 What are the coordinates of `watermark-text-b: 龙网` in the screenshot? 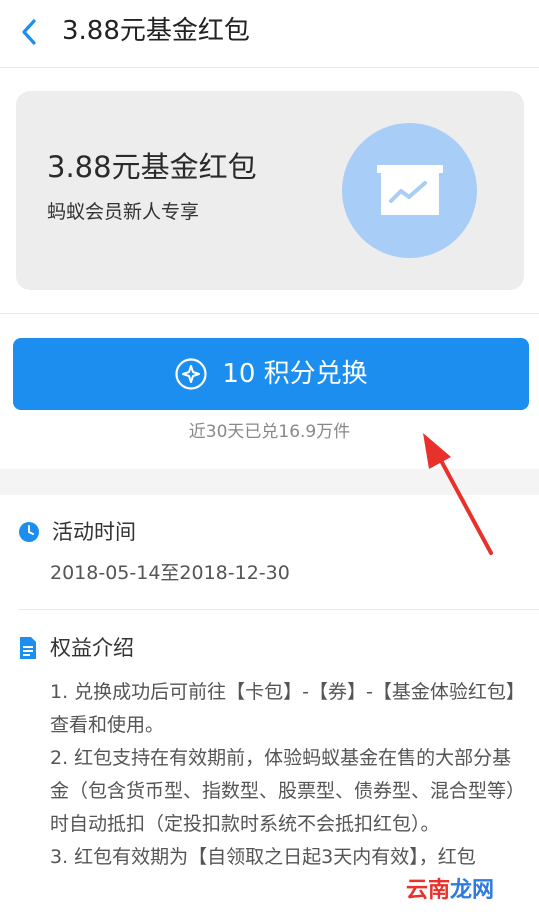 It's located at (472, 890).